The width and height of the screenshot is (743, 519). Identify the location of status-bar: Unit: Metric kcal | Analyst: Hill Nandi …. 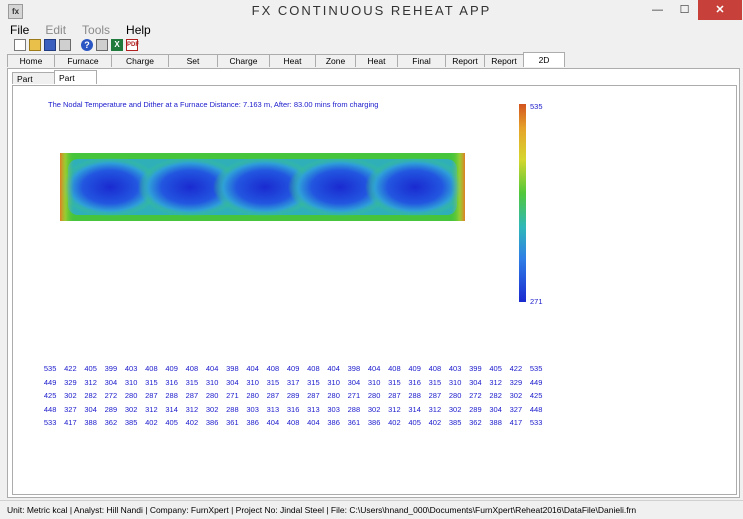
(371, 509).